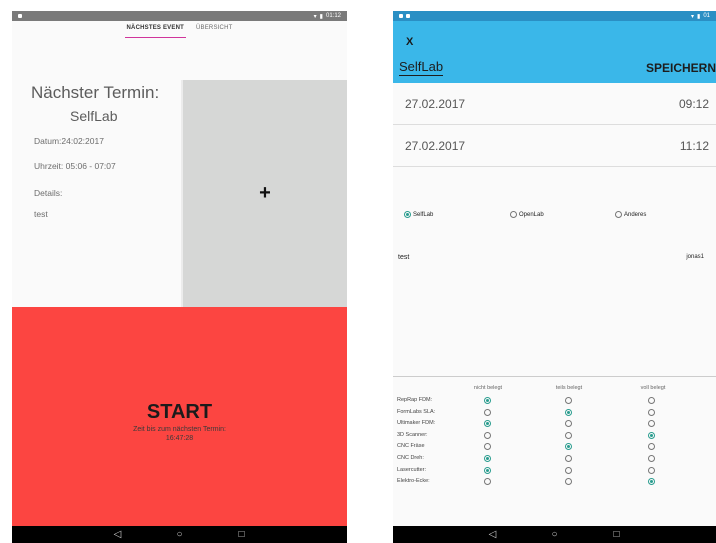  What do you see at coordinates (404, 16) in the screenshot?
I see `notification-icons` at bounding box center [404, 16].